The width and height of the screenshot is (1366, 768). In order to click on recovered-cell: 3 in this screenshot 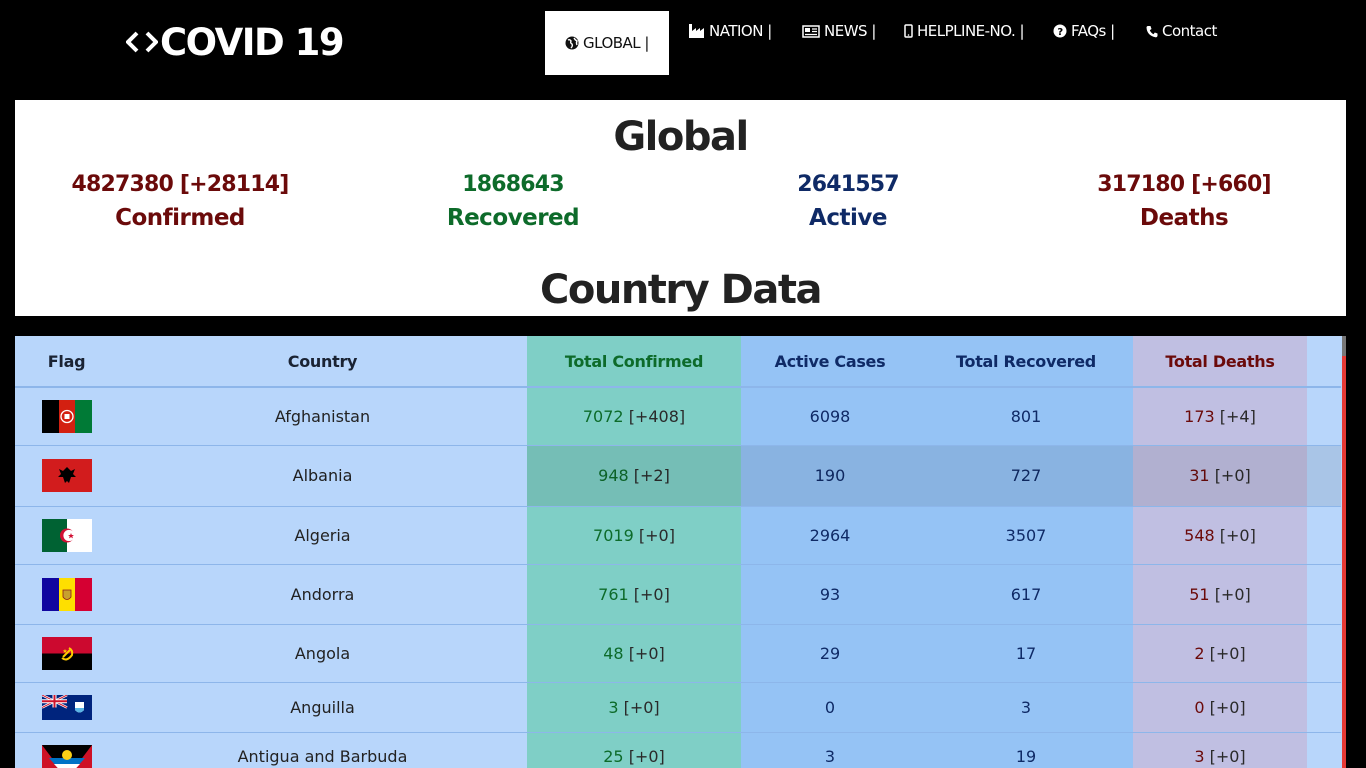, I will do `click(1026, 707)`.